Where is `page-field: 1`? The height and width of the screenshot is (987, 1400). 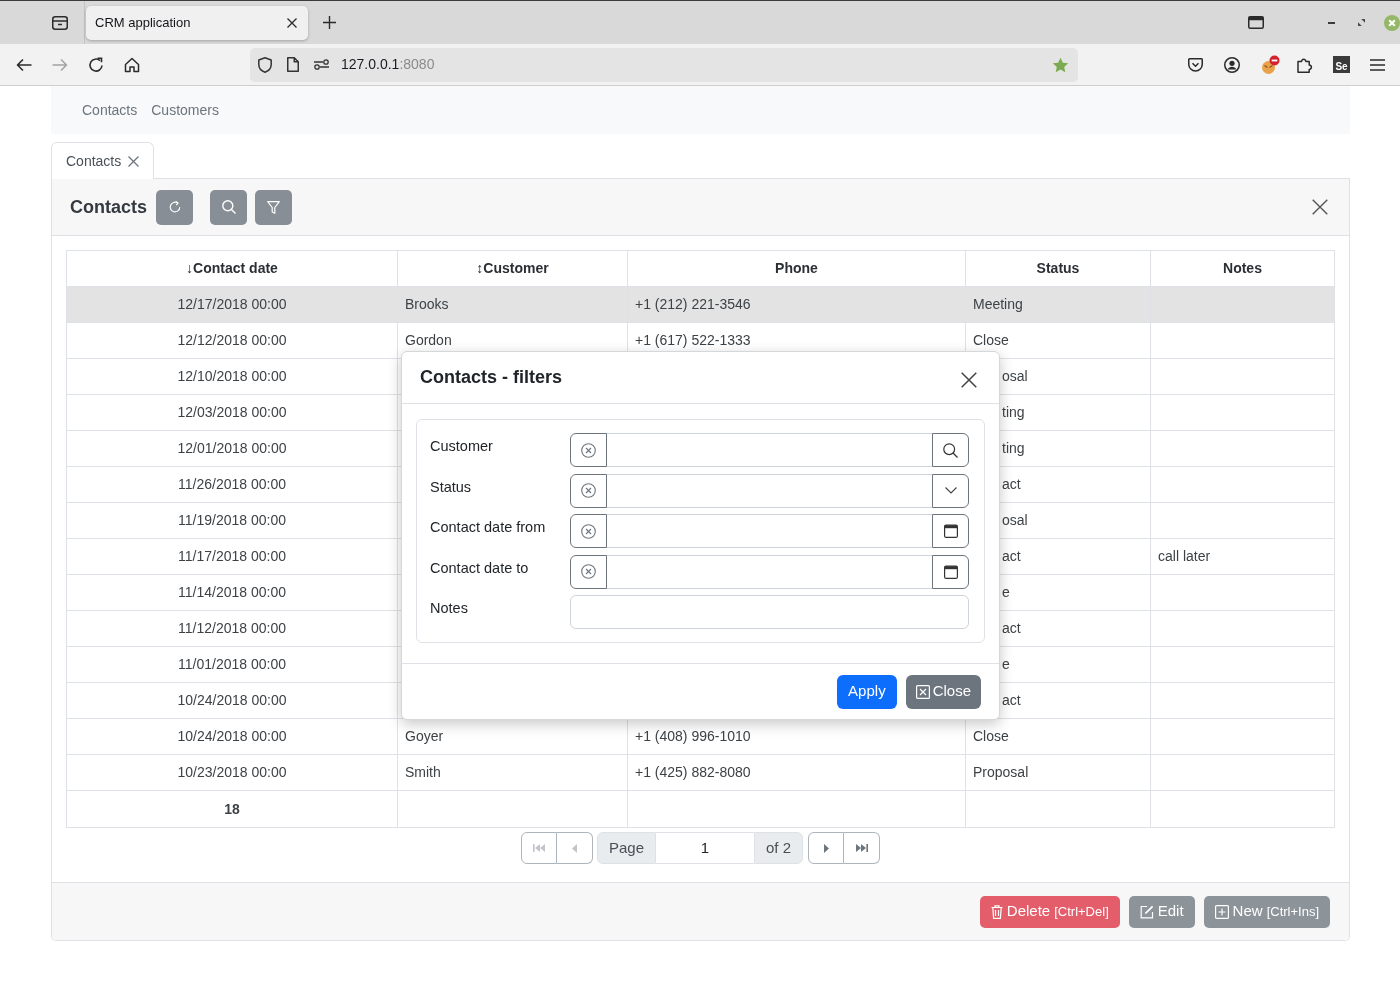 page-field: 1 is located at coordinates (705, 848).